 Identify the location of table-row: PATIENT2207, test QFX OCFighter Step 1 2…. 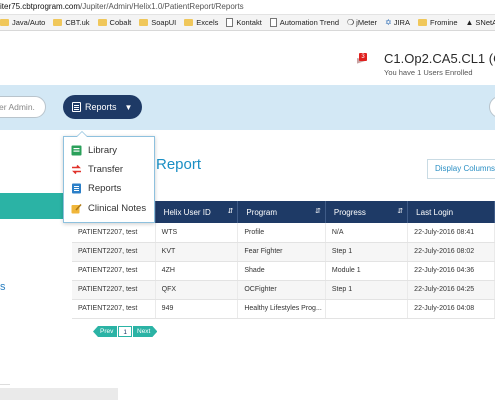
(283, 290).